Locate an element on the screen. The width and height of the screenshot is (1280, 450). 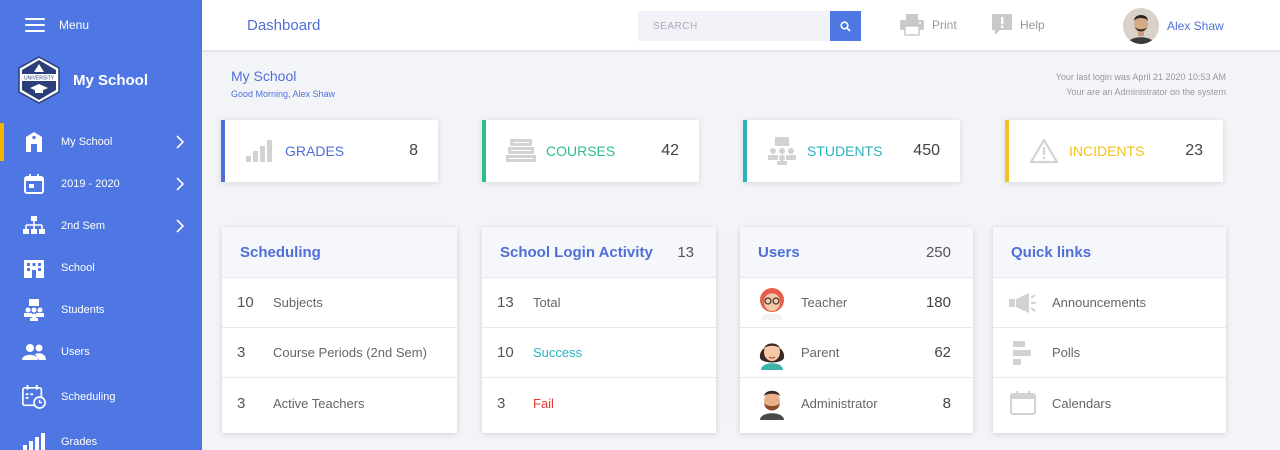
brand: UNIVERSITY My School is located at coordinates (82, 80).